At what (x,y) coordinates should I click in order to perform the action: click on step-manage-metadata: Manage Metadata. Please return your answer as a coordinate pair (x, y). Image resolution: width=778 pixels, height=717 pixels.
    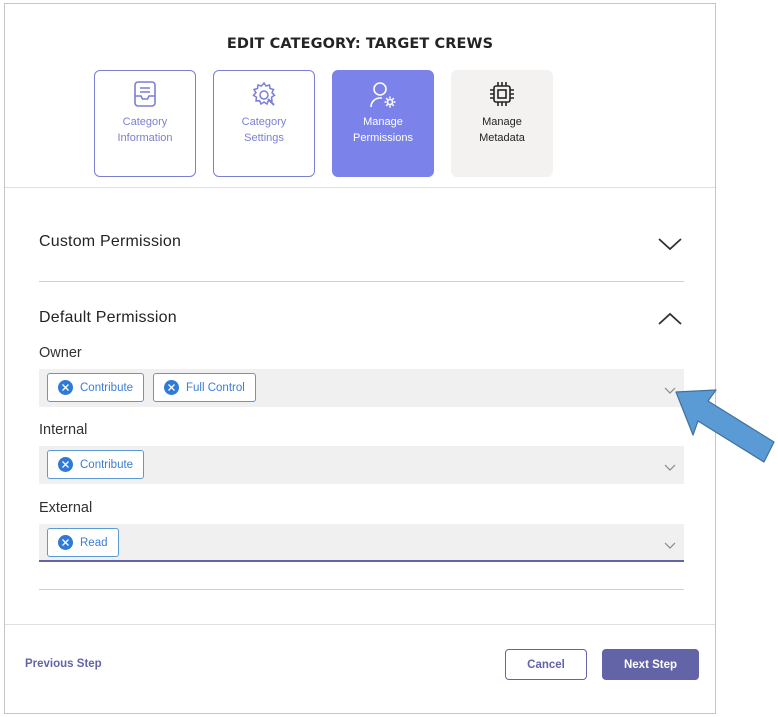
    Looking at the image, I should click on (502, 123).